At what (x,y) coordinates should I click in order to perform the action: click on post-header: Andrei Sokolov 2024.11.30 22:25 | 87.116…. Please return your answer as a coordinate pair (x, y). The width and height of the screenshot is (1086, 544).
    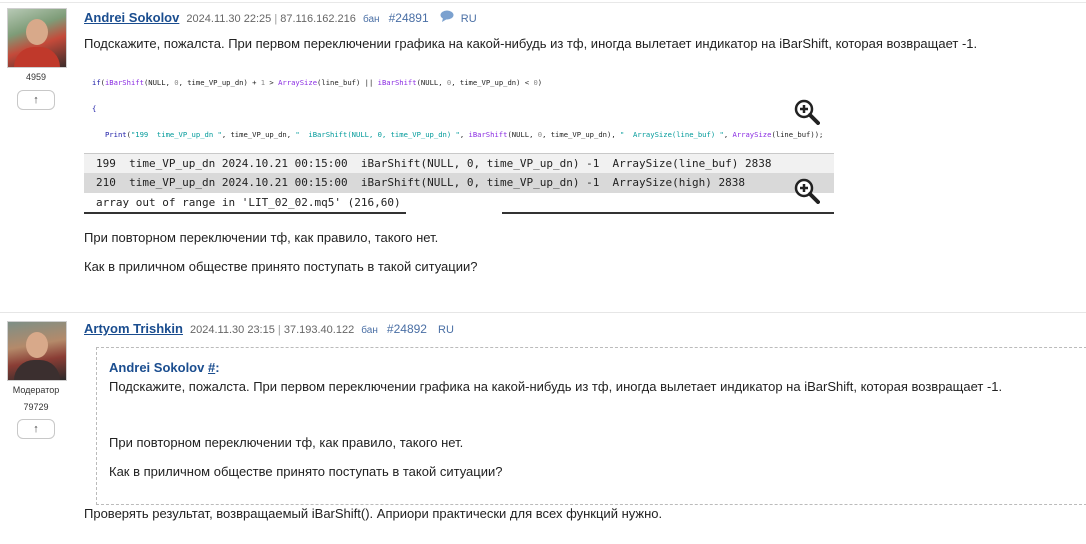
    Looking at the image, I should click on (280, 17).